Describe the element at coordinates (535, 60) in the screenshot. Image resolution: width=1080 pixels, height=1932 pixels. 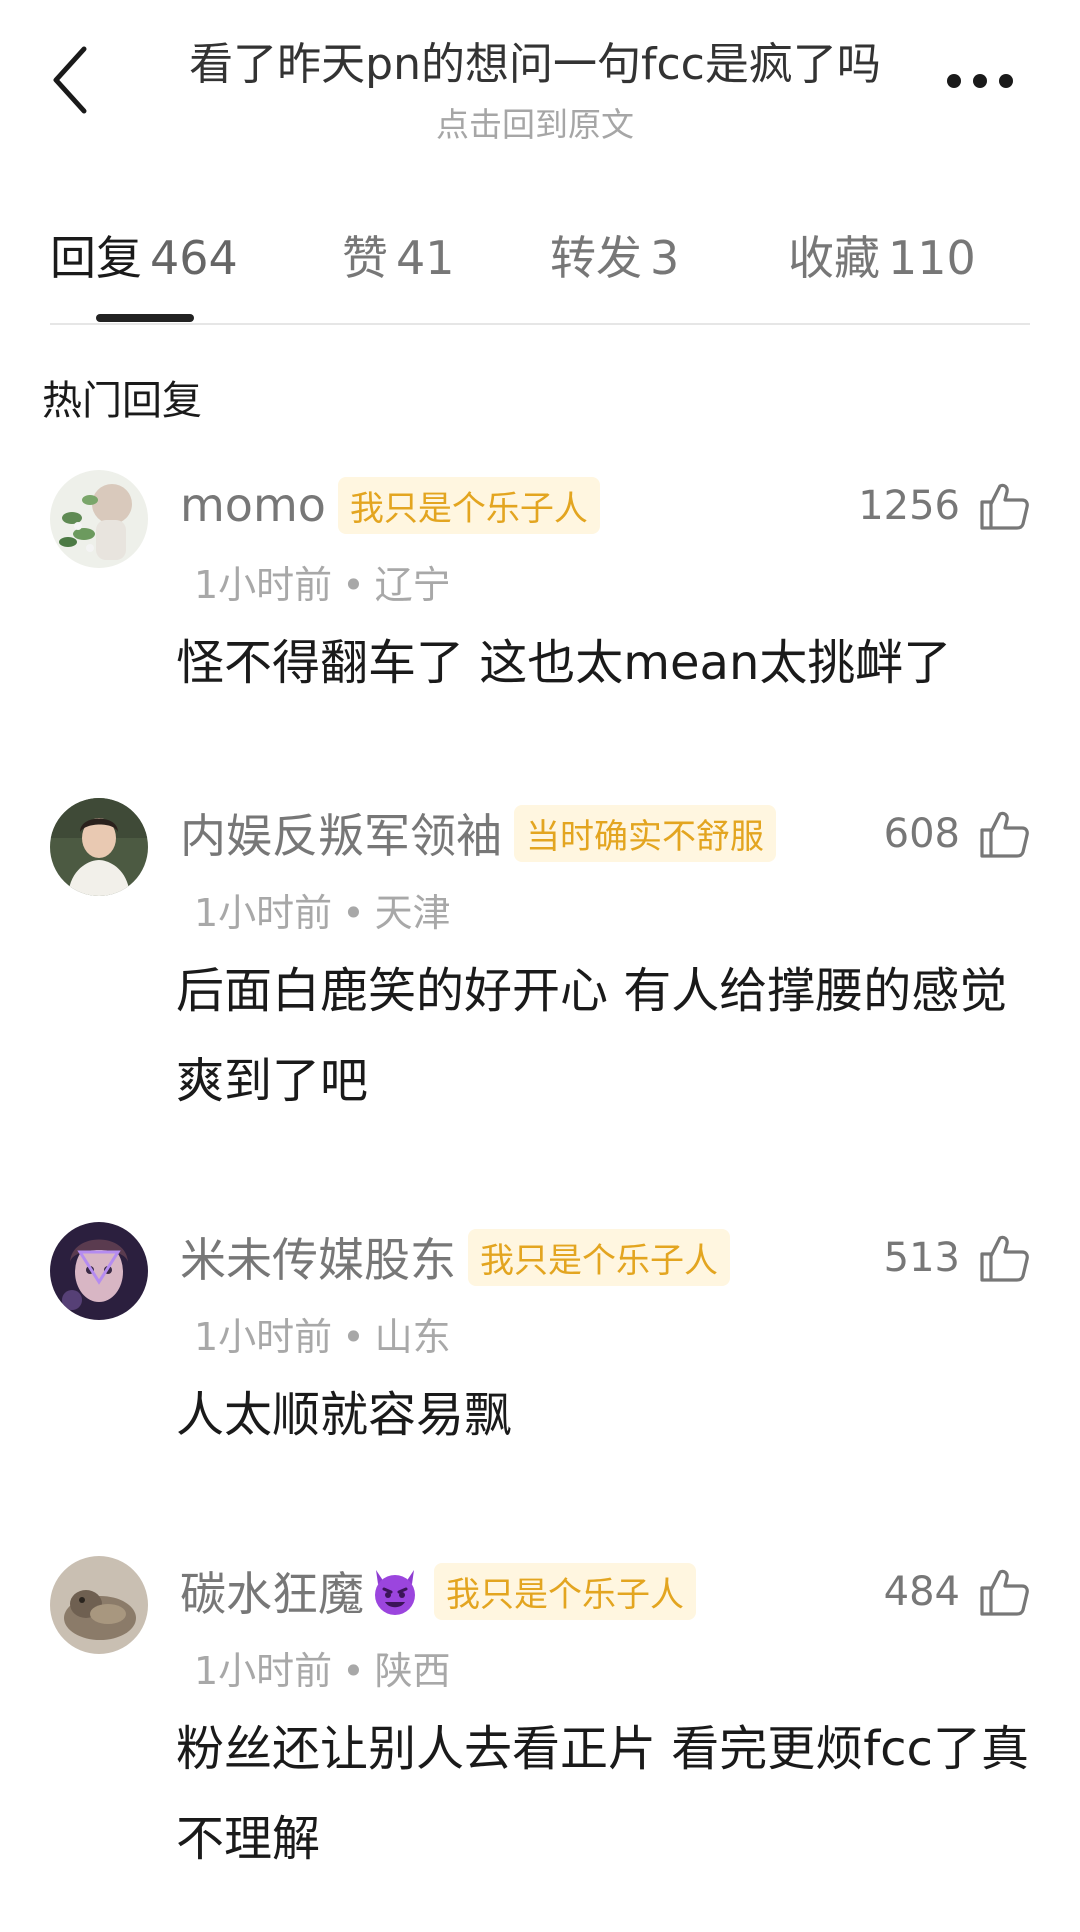
I see `post-title: 看了昨天pn的想问一句fcc是疯了吗` at that location.